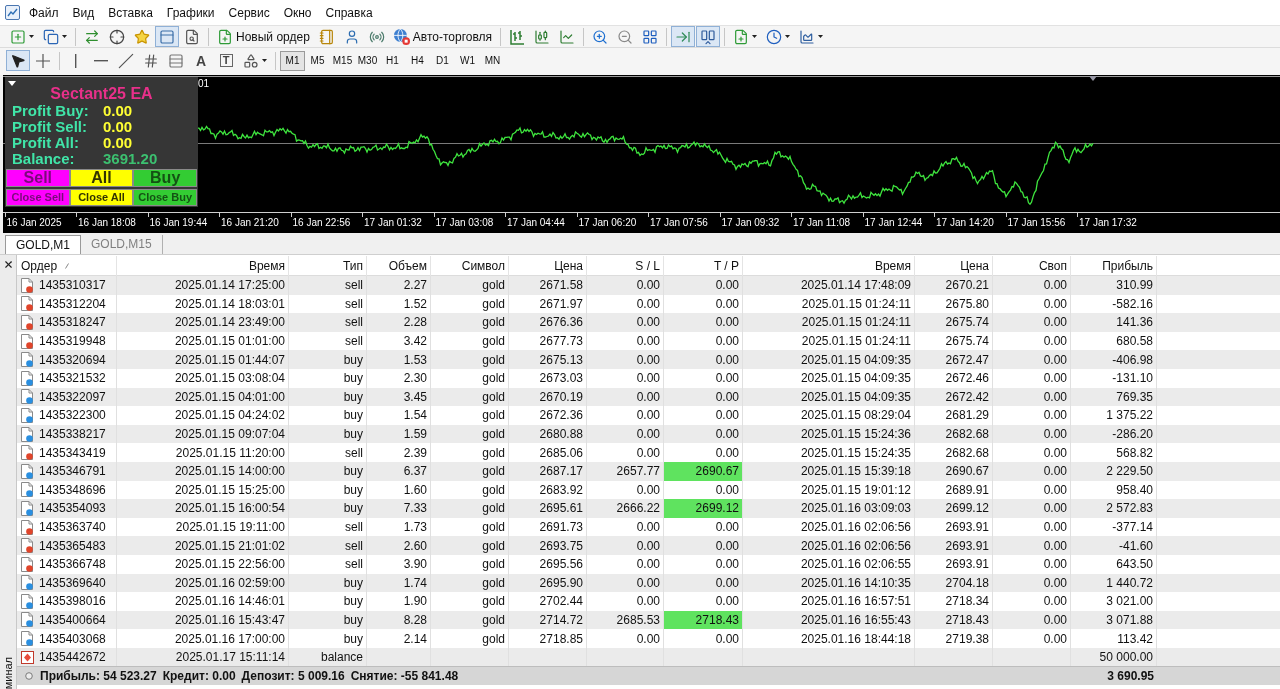  What do you see at coordinates (72, 435) in the screenshot?
I see `order-number: 1435338217` at bounding box center [72, 435].